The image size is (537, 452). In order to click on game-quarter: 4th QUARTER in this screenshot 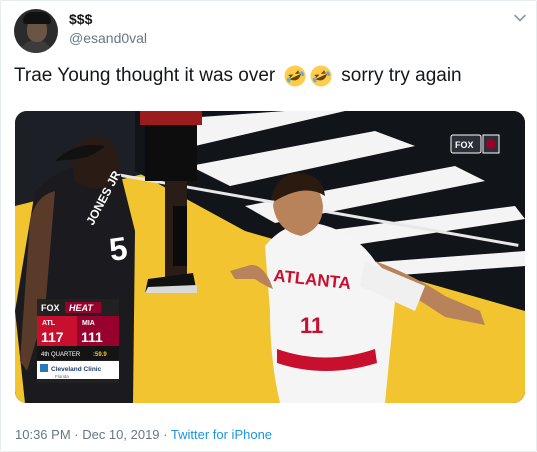, I will do `click(61, 355)`.